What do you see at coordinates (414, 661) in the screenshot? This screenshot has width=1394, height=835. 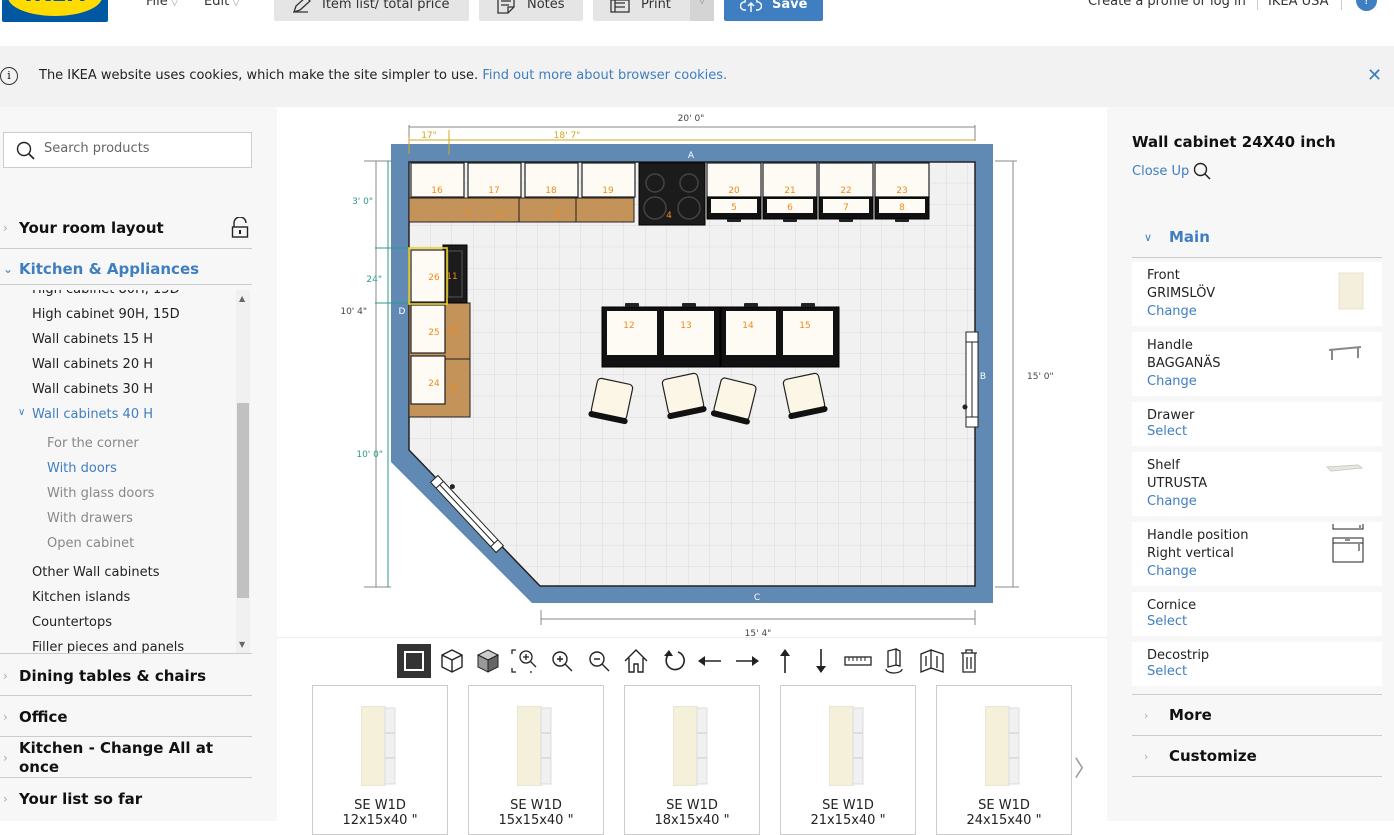 I see `view-2d-button` at bounding box center [414, 661].